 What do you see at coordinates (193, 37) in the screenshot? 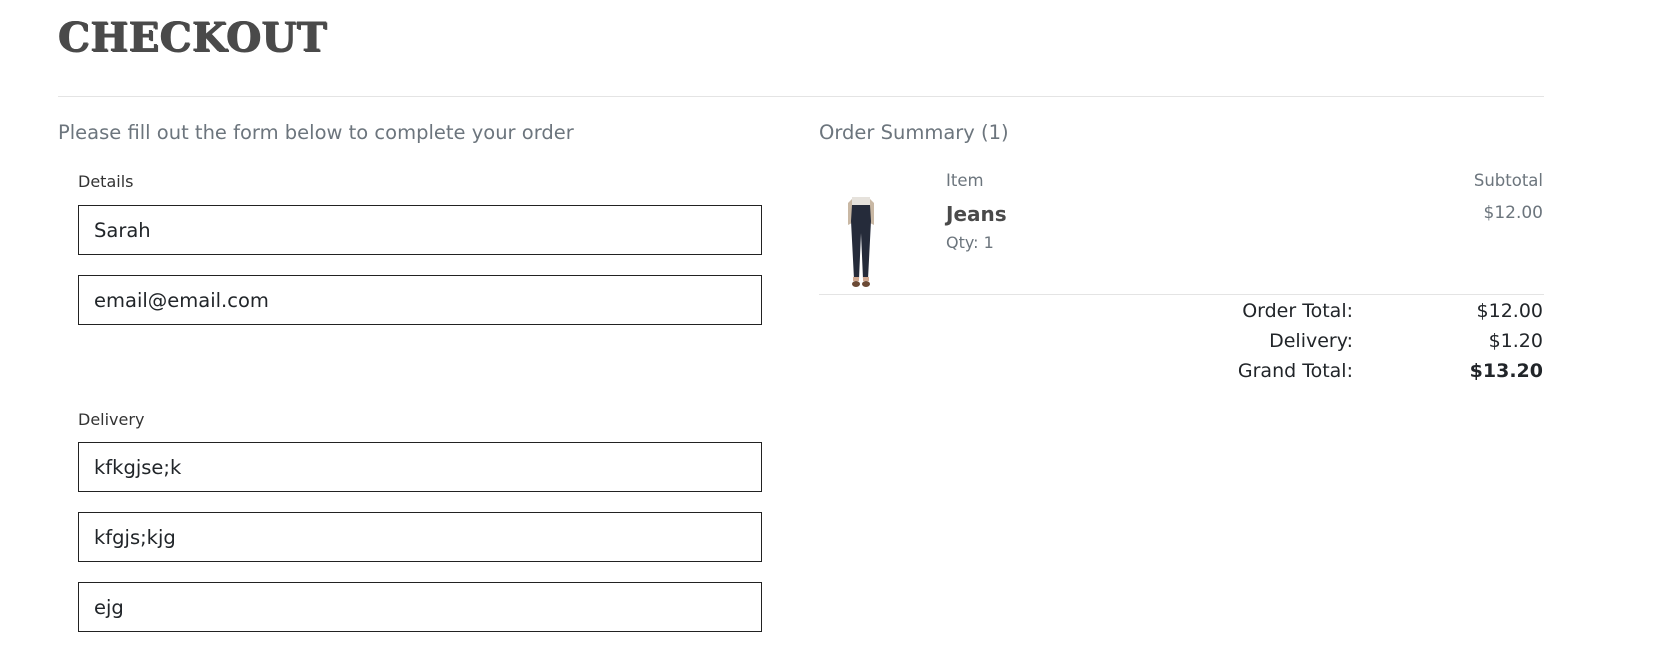
I see `page-title: CHECKOUT` at bounding box center [193, 37].